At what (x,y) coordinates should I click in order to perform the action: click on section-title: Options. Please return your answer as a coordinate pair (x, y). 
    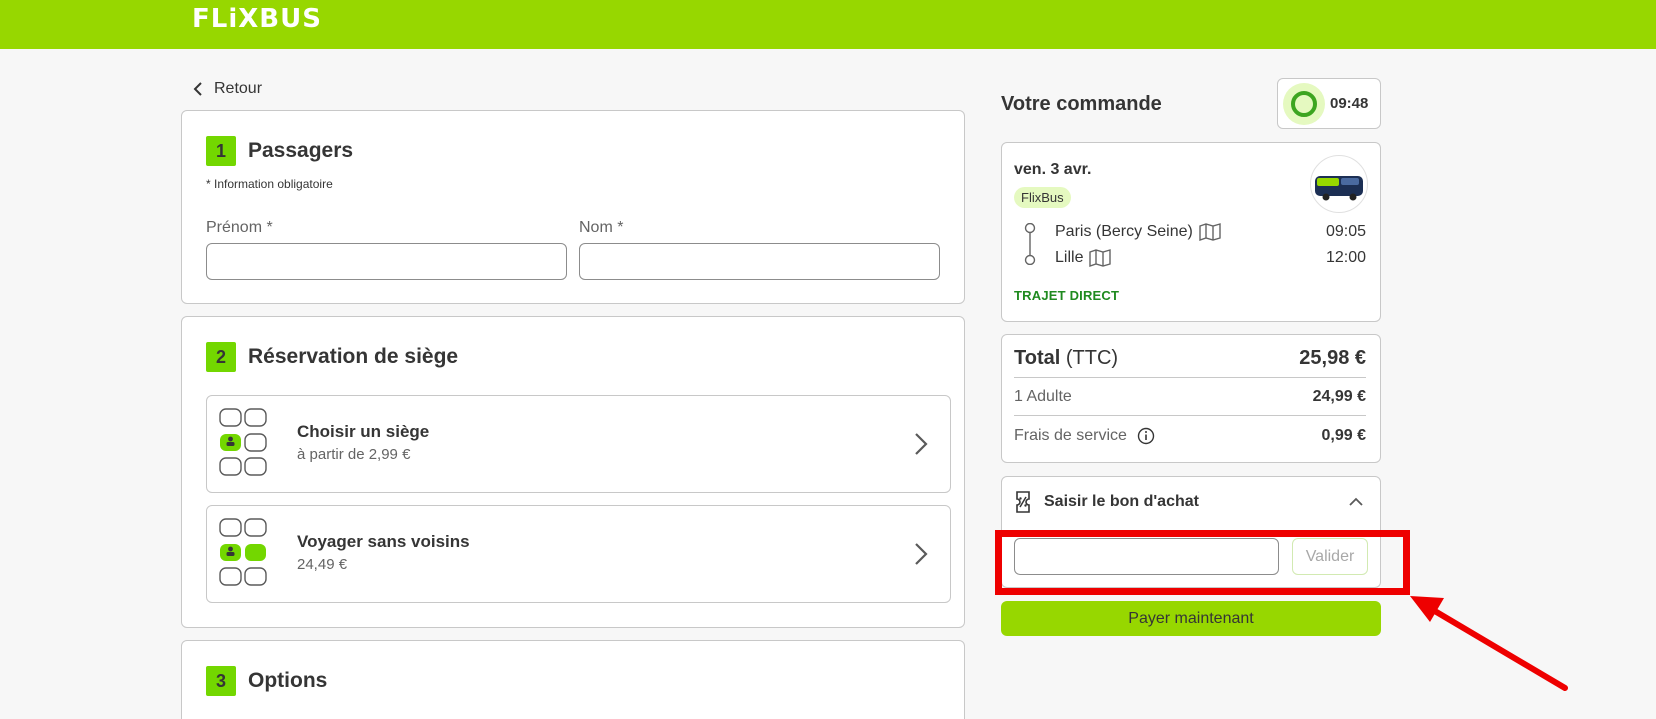
    Looking at the image, I should click on (288, 680).